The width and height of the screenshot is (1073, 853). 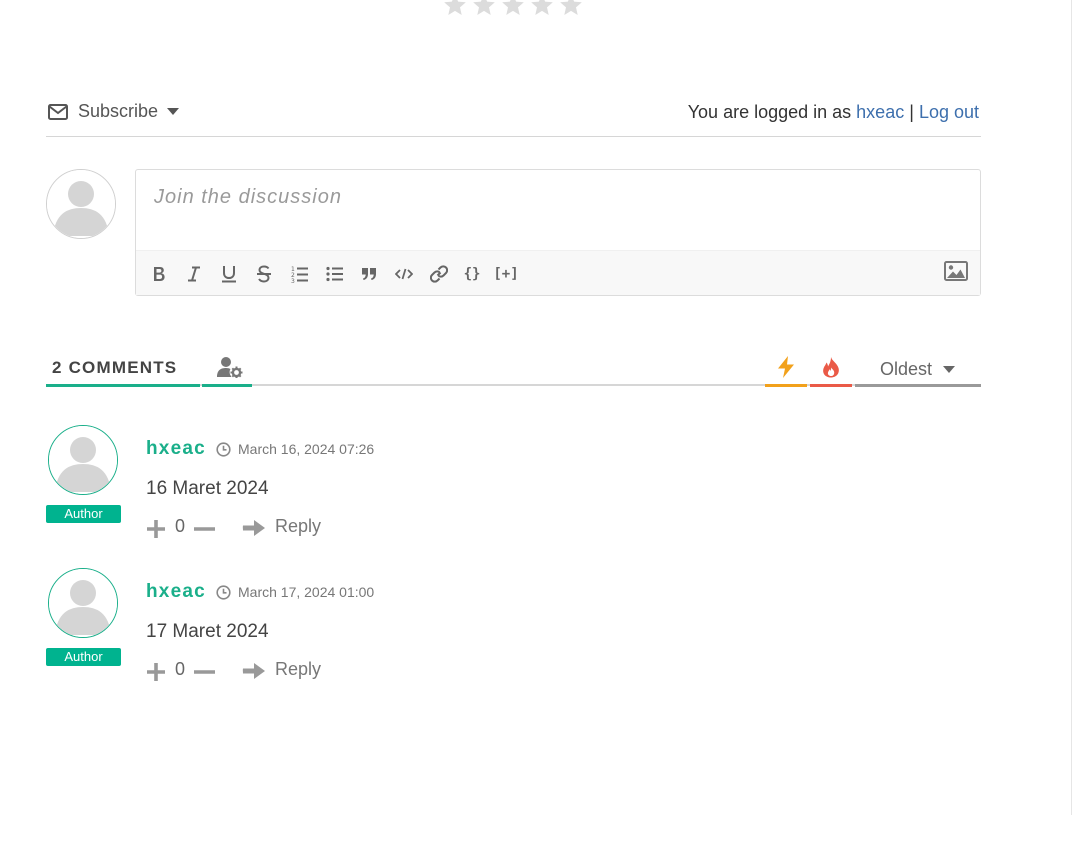 I want to click on sort-newest-underline, so click(x=786, y=385).